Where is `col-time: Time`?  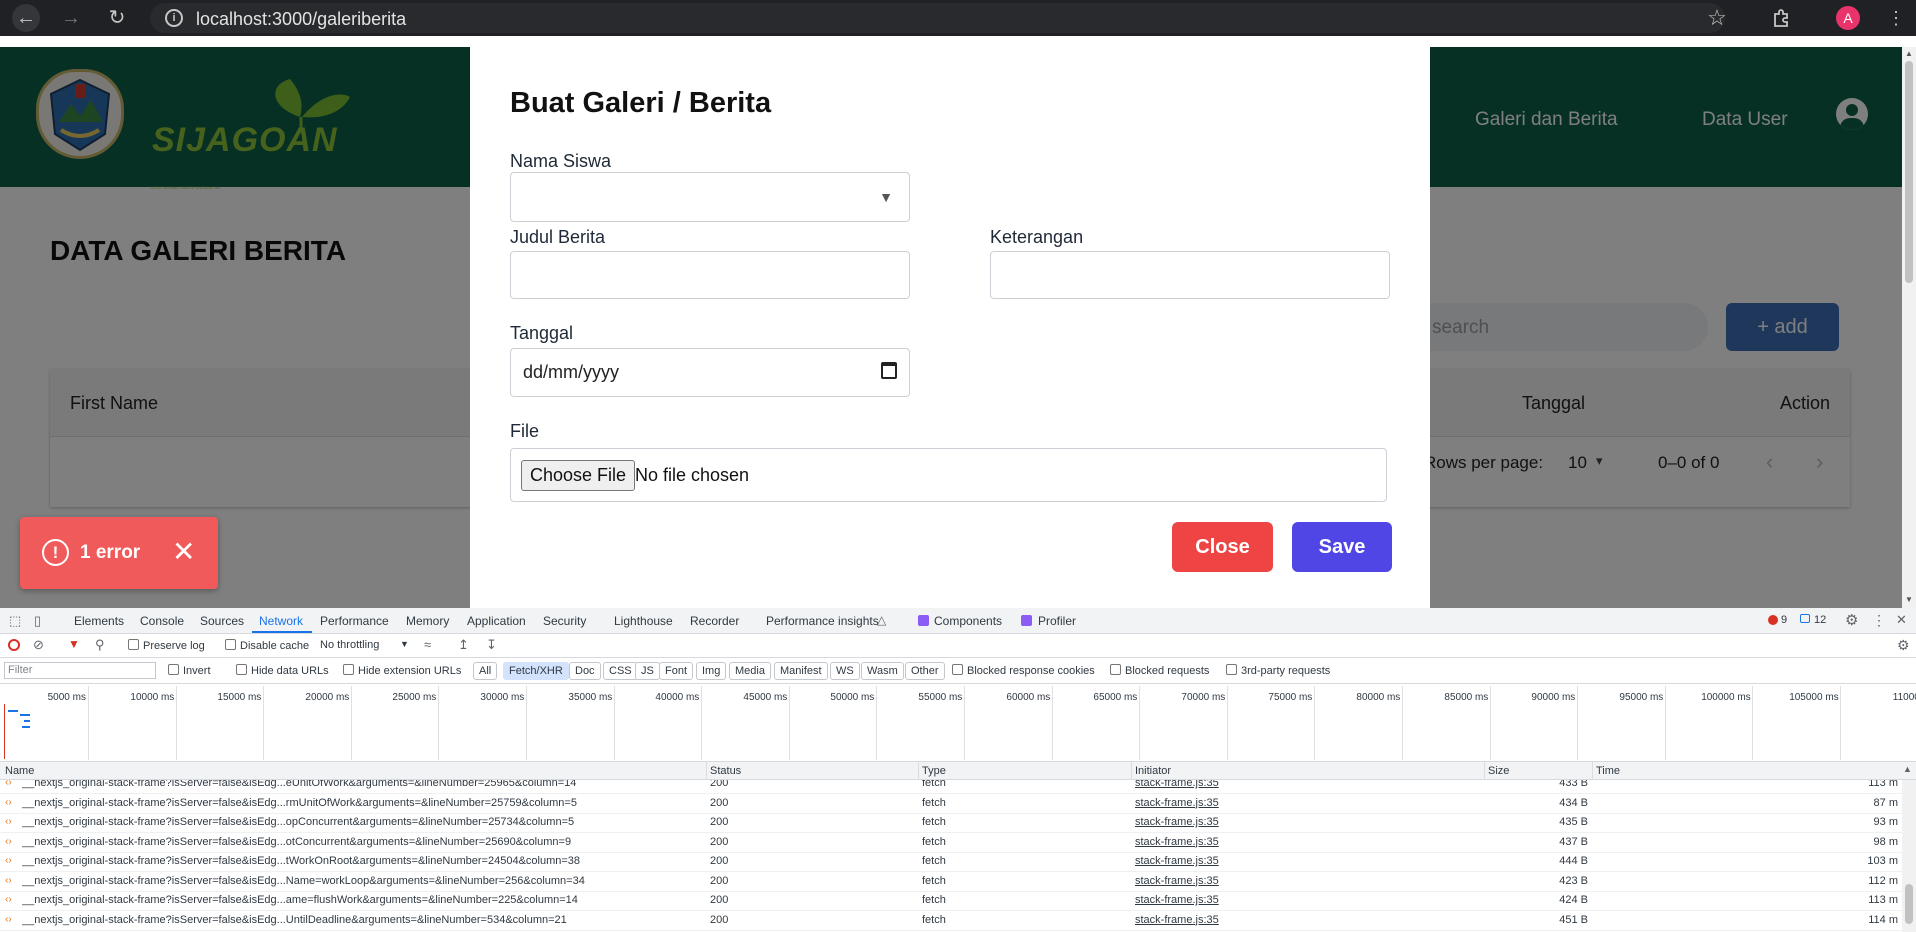
col-time: Time is located at coordinates (1608, 771).